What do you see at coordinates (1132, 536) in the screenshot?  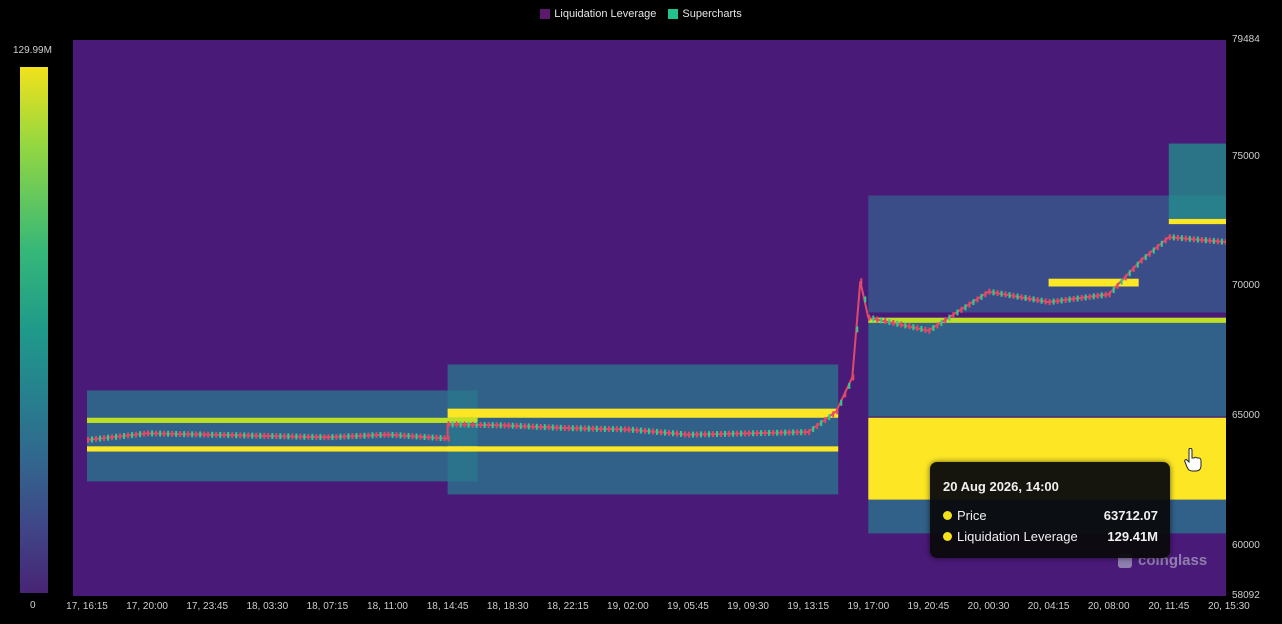 I see `tooltip-liquidation-value: 129.41M` at bounding box center [1132, 536].